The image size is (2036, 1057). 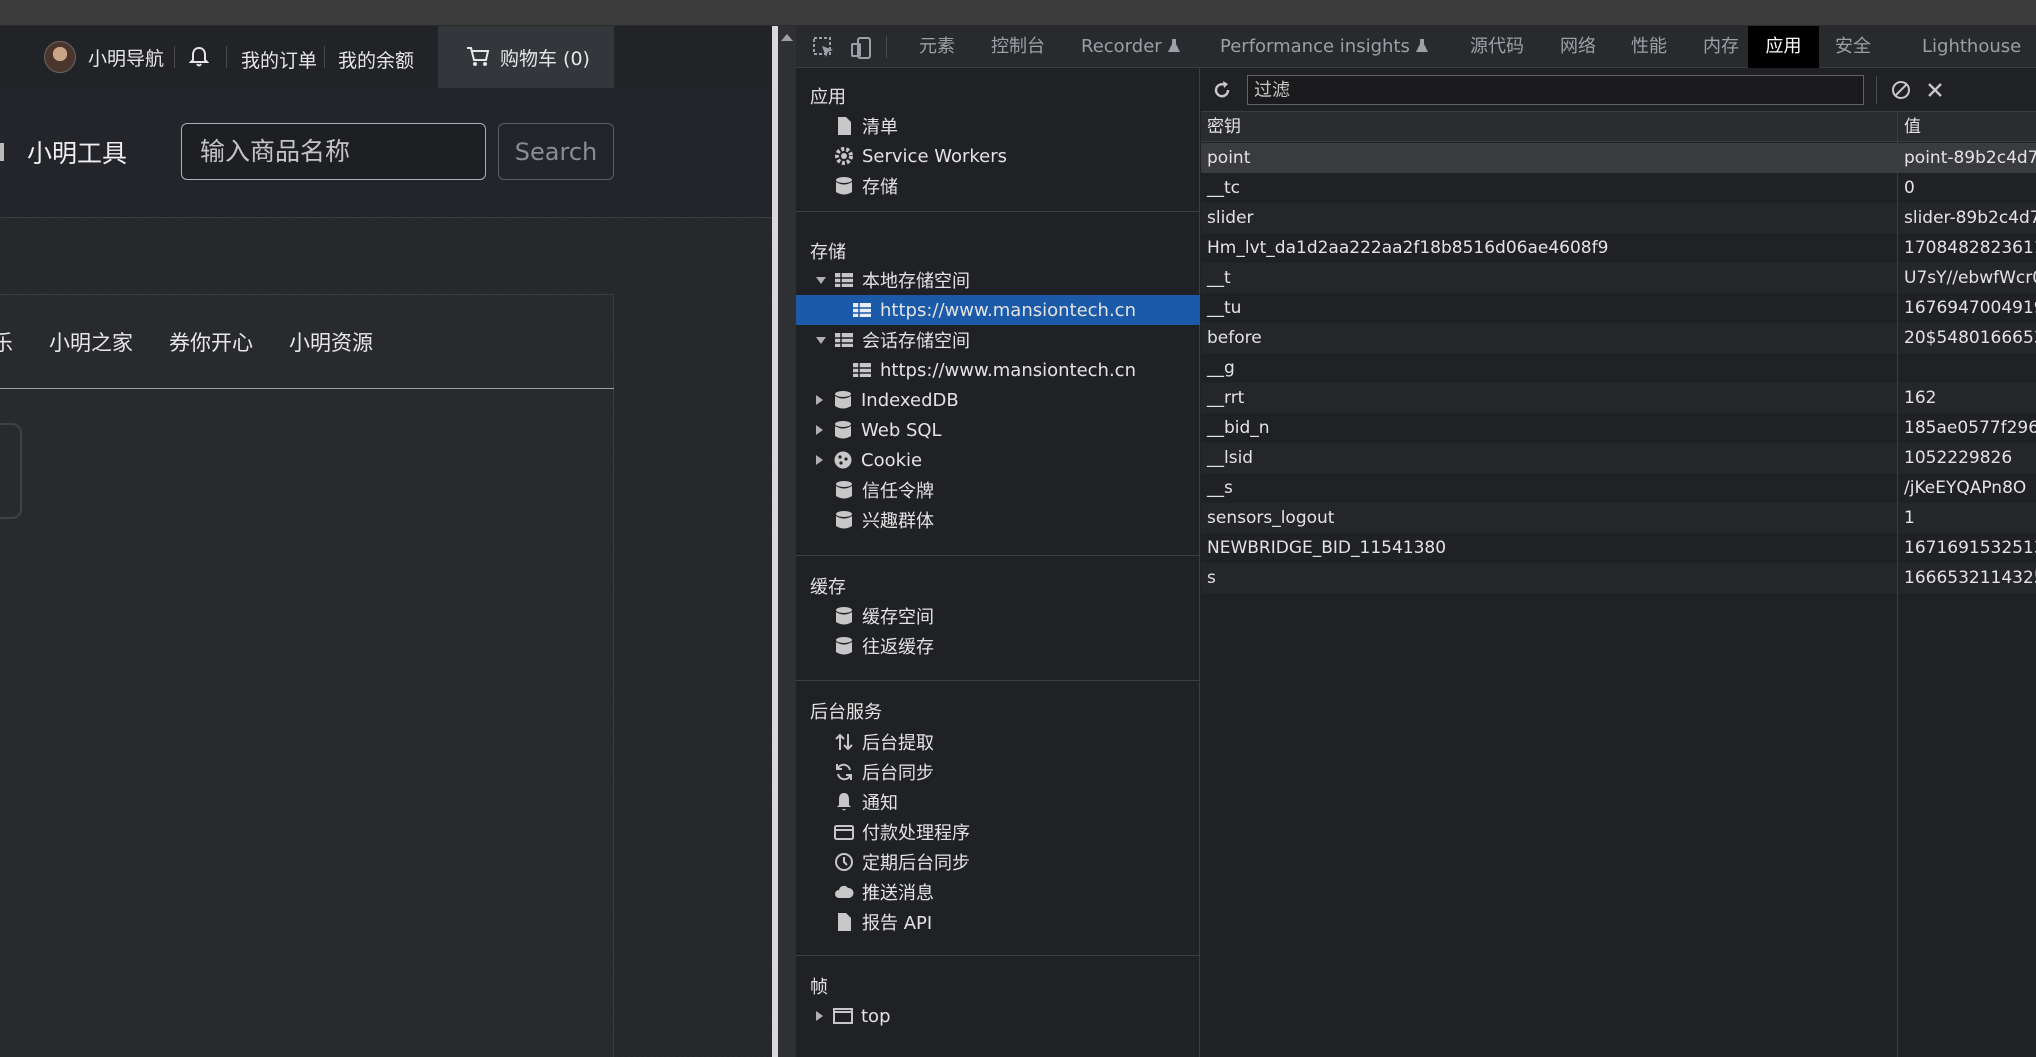 I want to click on sidebar-item-local-storage-origin: https://www.mansiontech.cn, so click(x=998, y=310).